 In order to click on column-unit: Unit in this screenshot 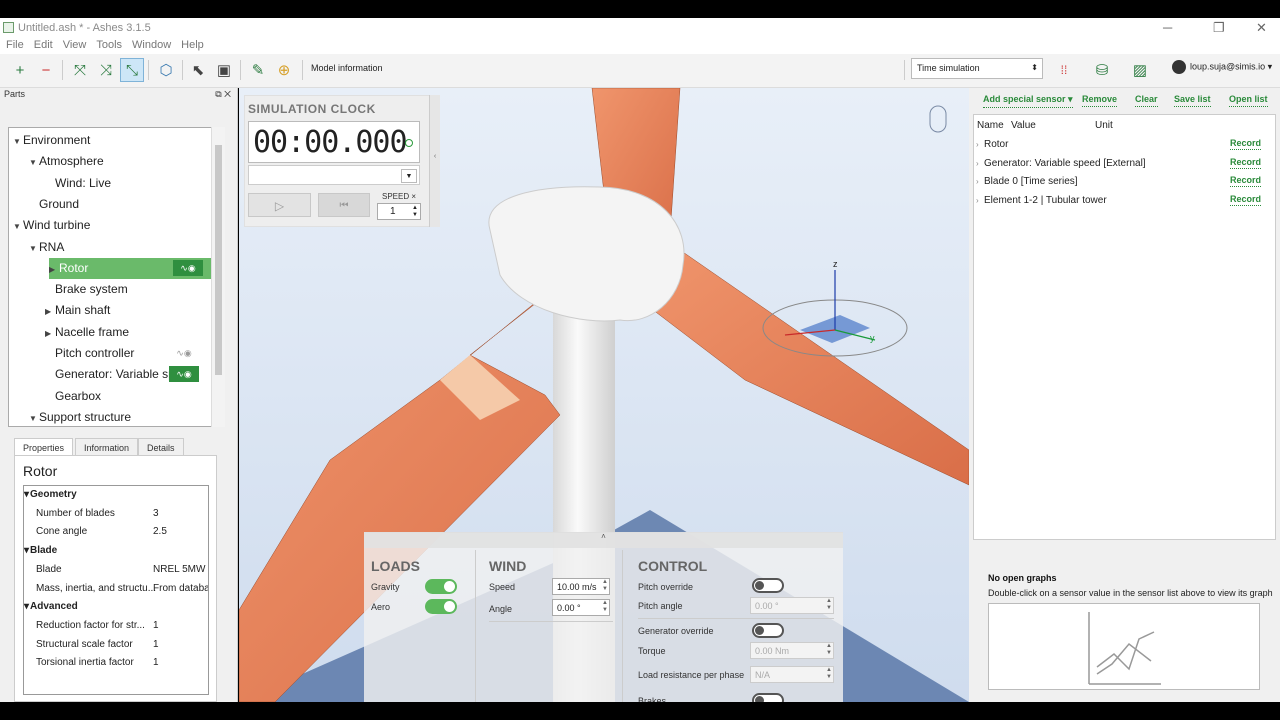, I will do `click(1104, 125)`.